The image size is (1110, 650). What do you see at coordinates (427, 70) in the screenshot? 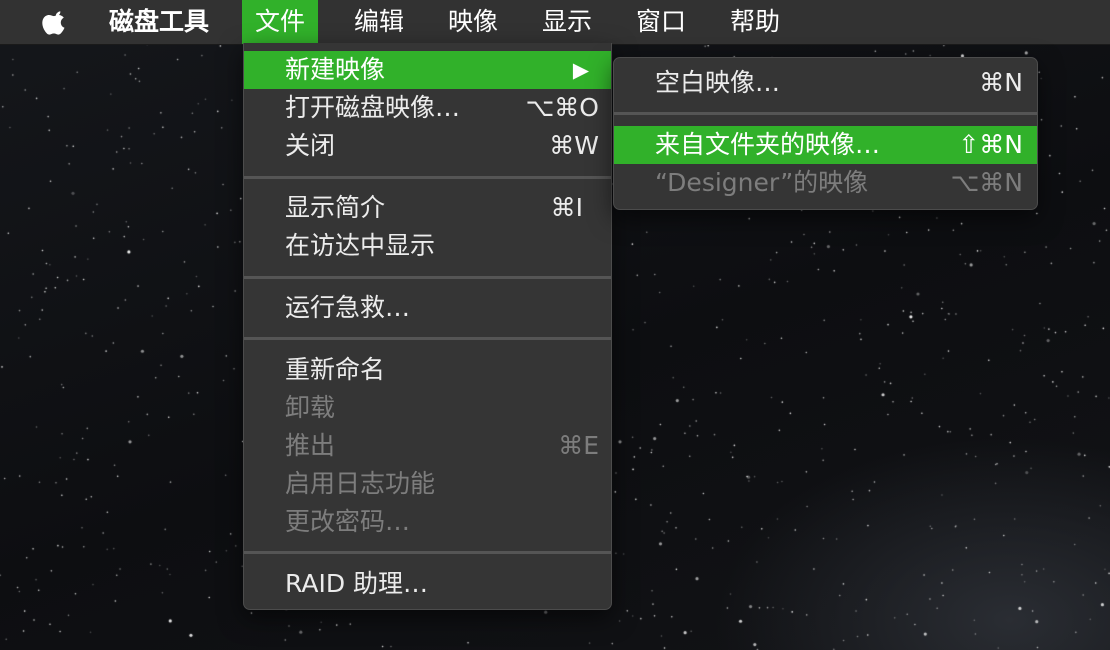
I see `menu-item-new-image: 新建映像 ▶` at bounding box center [427, 70].